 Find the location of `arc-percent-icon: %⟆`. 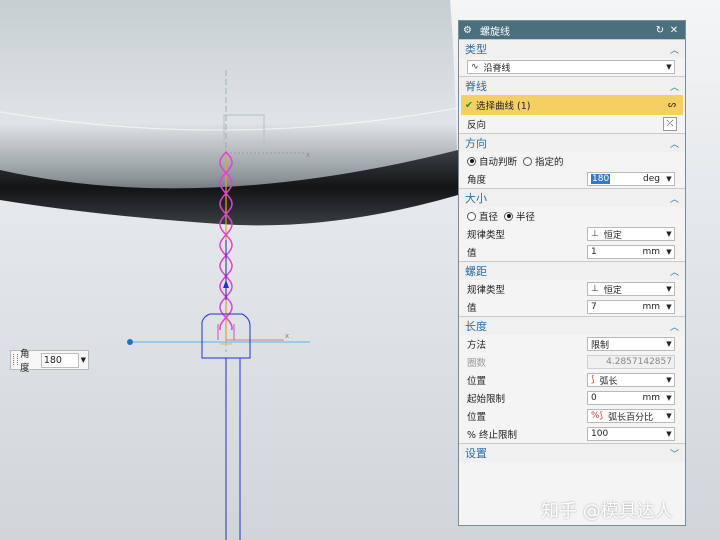

arc-percent-icon: %⟆ is located at coordinates (597, 416).